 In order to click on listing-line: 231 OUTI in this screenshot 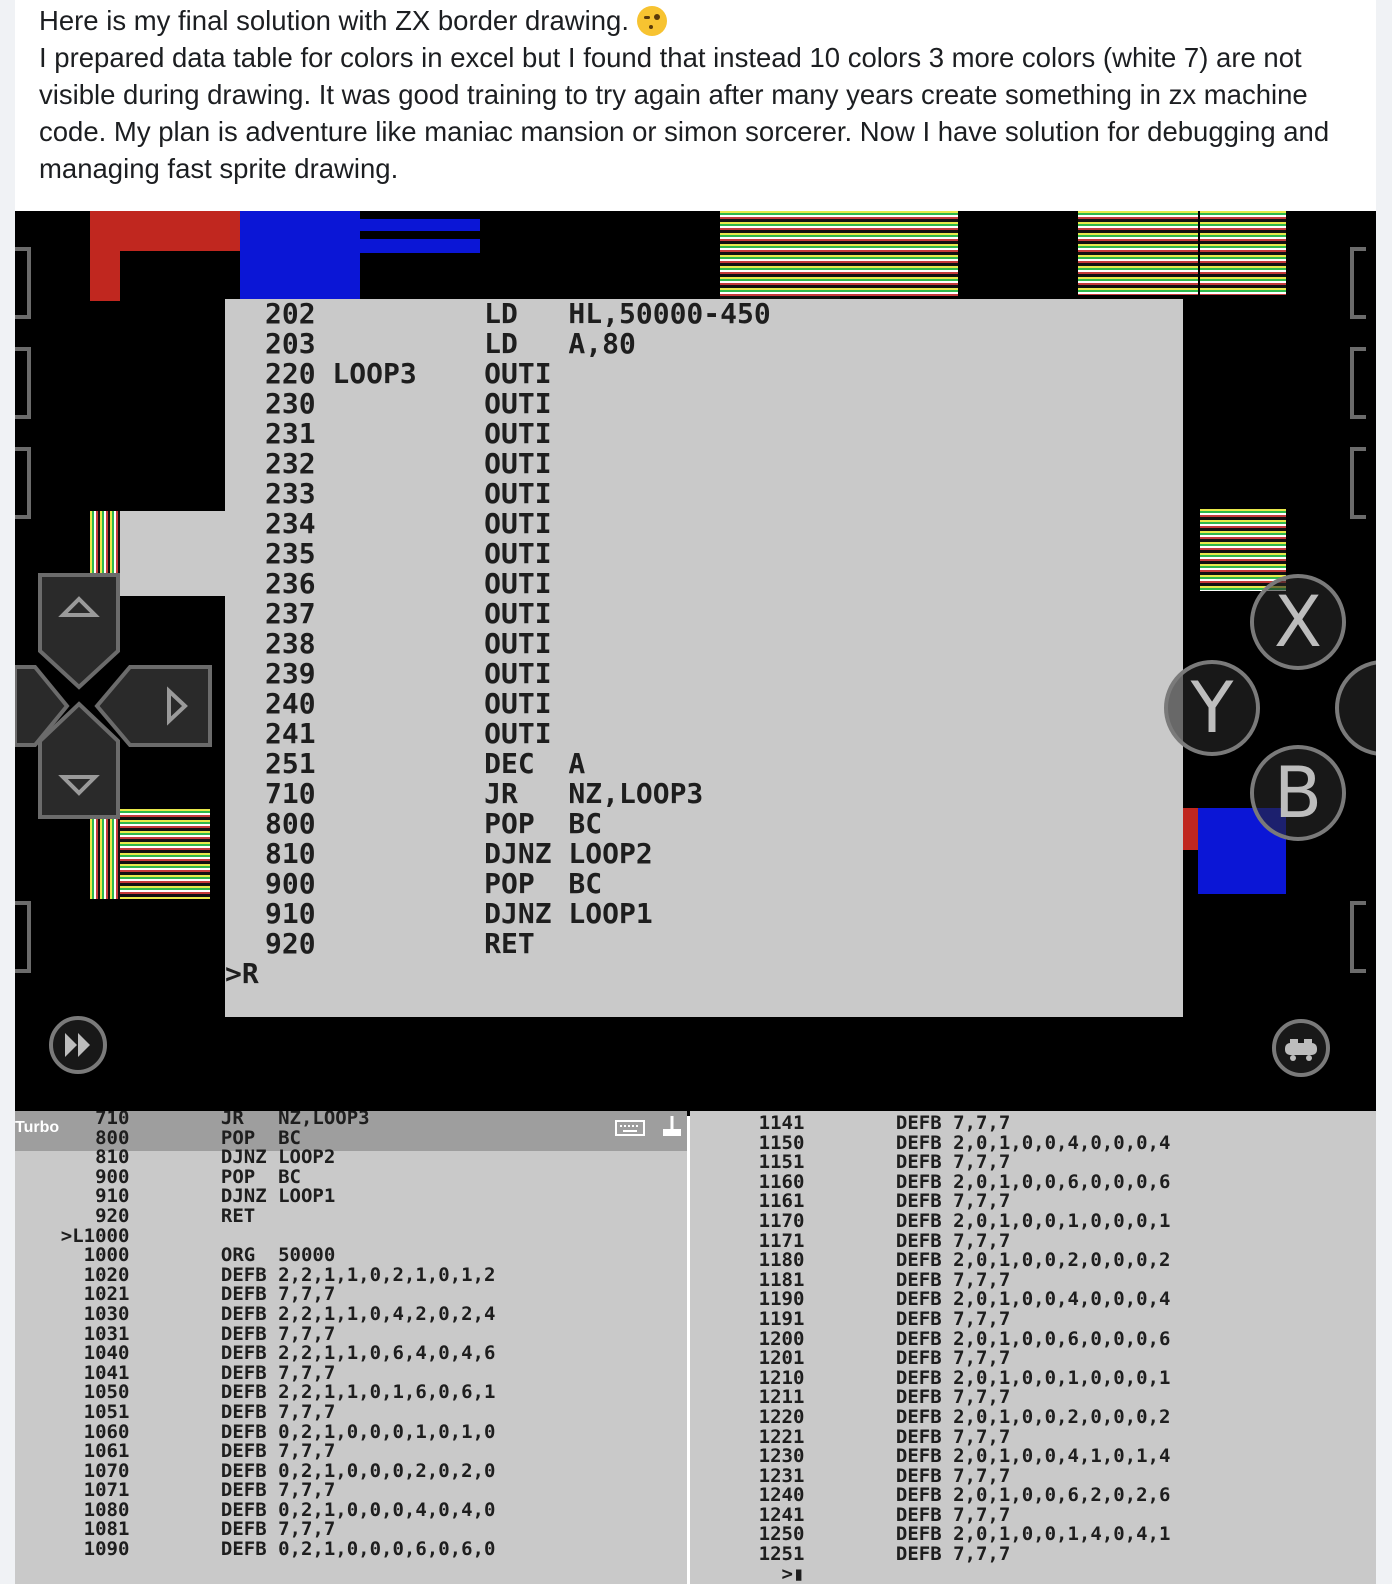, I will do `click(417, 433)`.